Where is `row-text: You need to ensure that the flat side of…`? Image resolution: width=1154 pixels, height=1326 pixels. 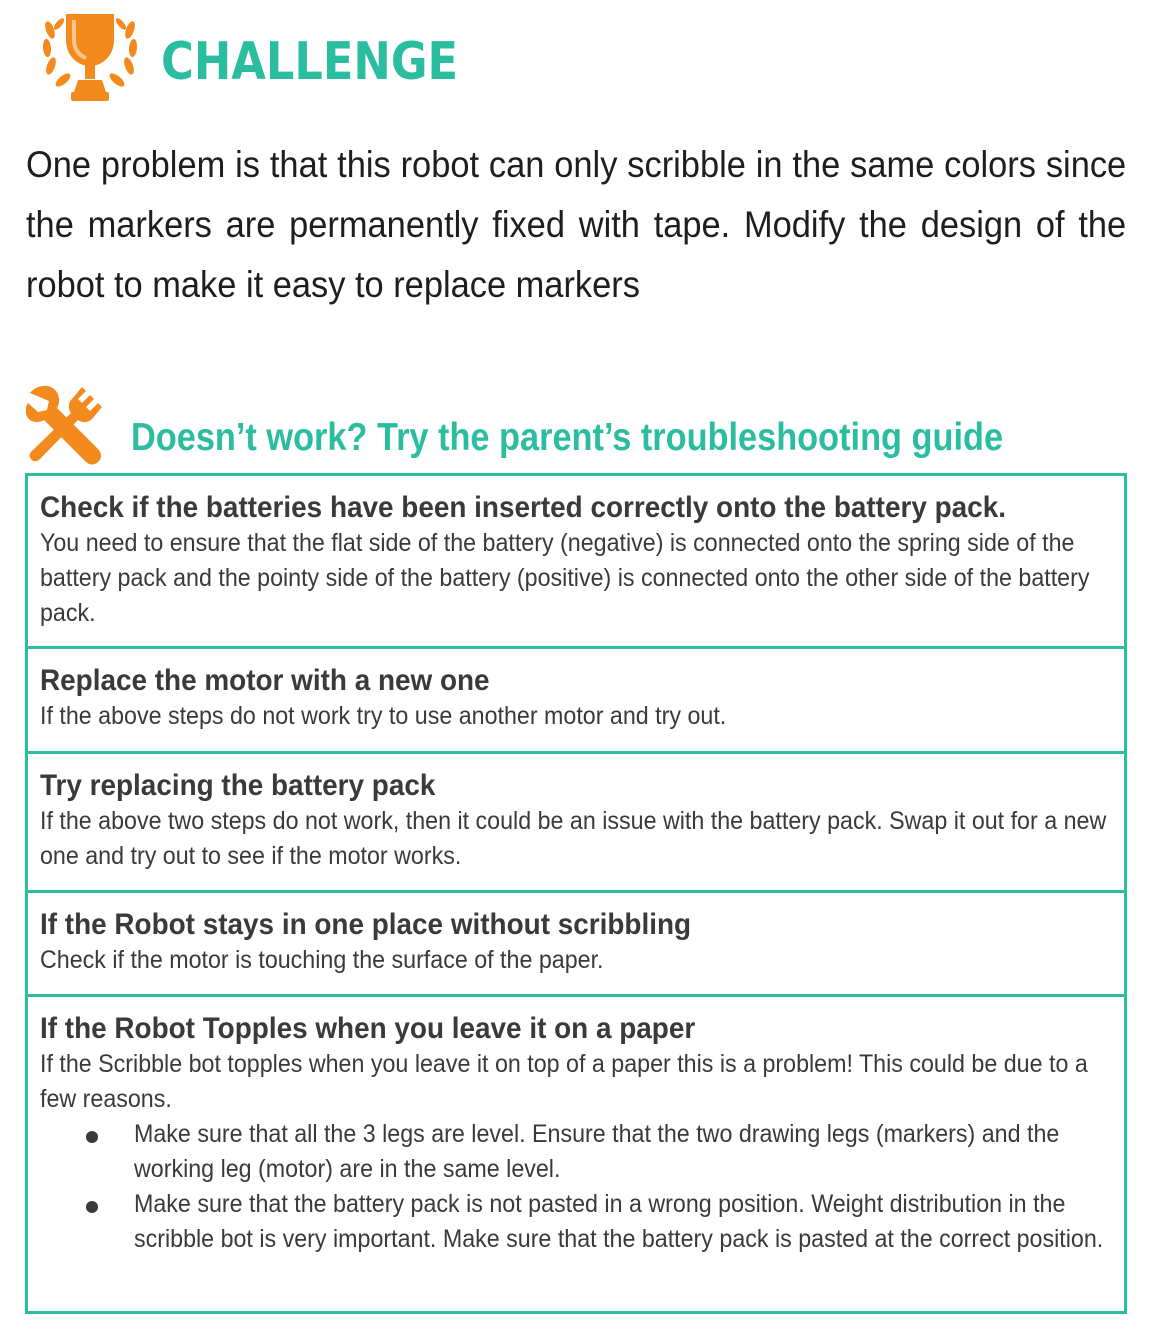
row-text: You need to ensure that the flat side of… is located at coordinates (565, 578).